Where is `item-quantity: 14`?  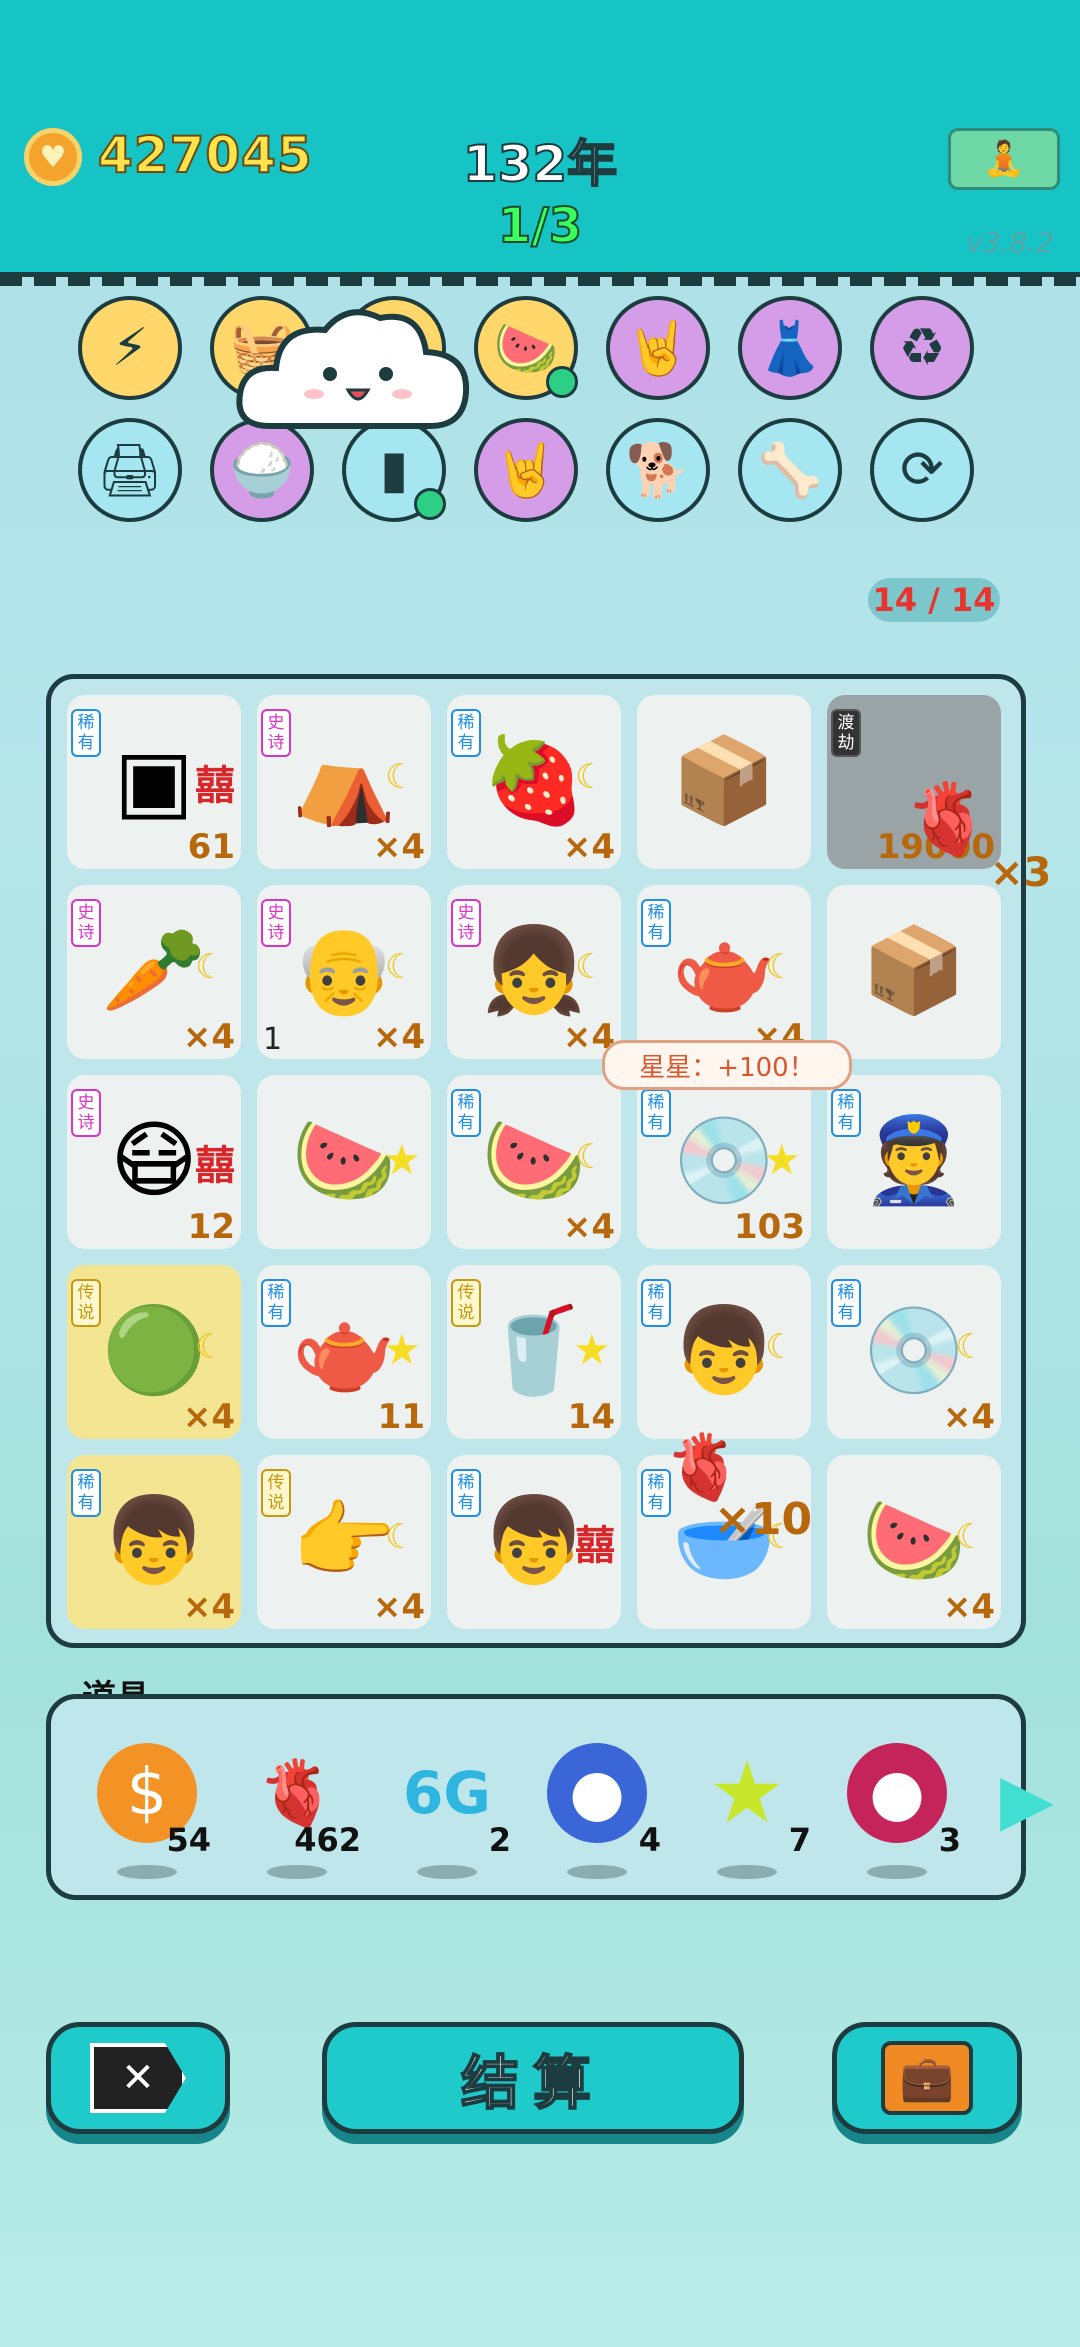
item-quantity: 14 is located at coordinates (591, 1417).